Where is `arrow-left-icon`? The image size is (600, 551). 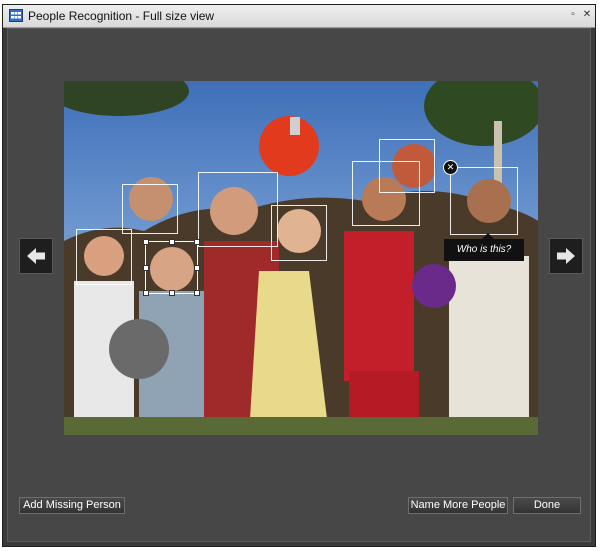
arrow-left-icon is located at coordinates (36, 256).